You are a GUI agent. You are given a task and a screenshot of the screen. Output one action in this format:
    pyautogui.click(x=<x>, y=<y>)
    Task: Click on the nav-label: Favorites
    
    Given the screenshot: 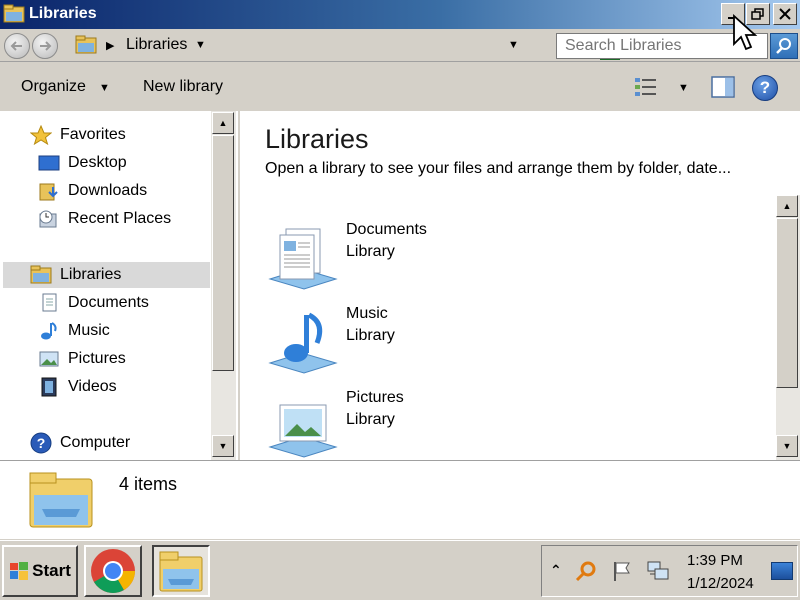 What is the action you would take?
    pyautogui.click(x=93, y=134)
    